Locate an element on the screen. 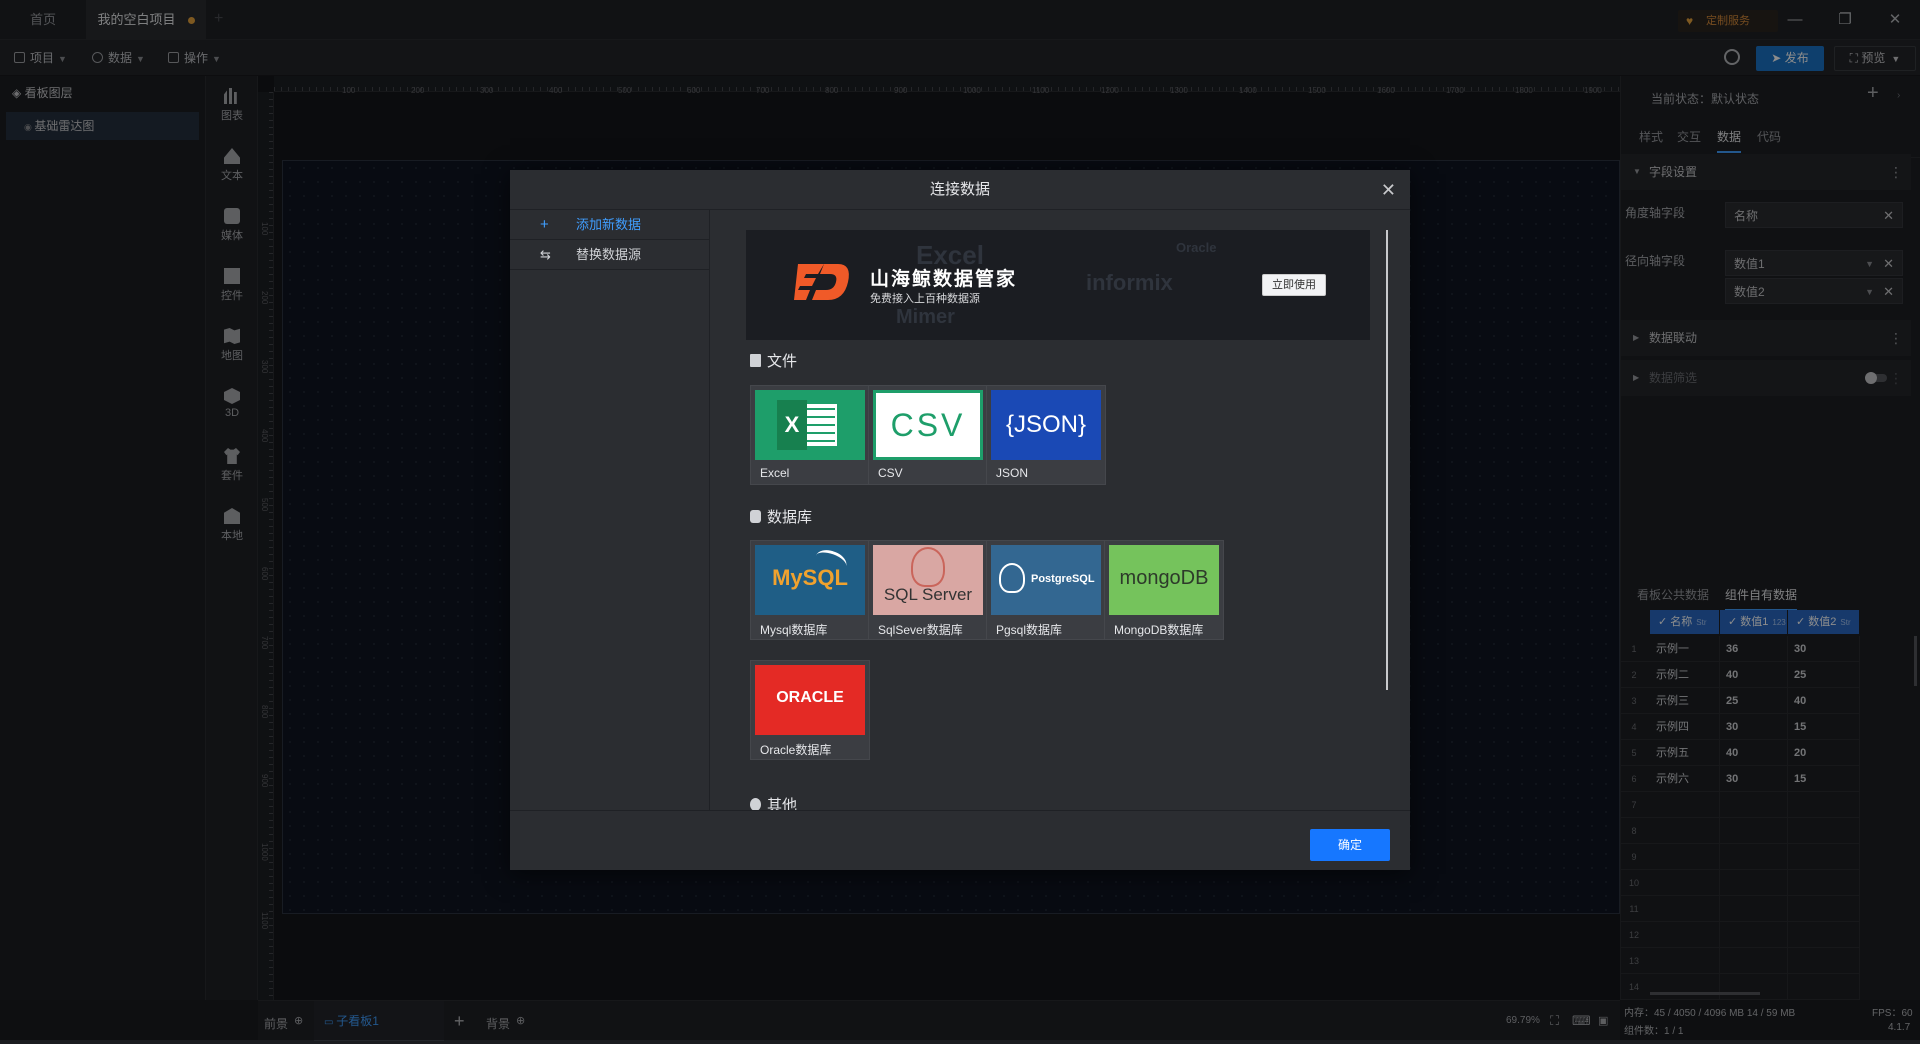 The width and height of the screenshot is (1920, 1044). sqlserver-card: SQL Server SqlSever数据库 is located at coordinates (928, 590).